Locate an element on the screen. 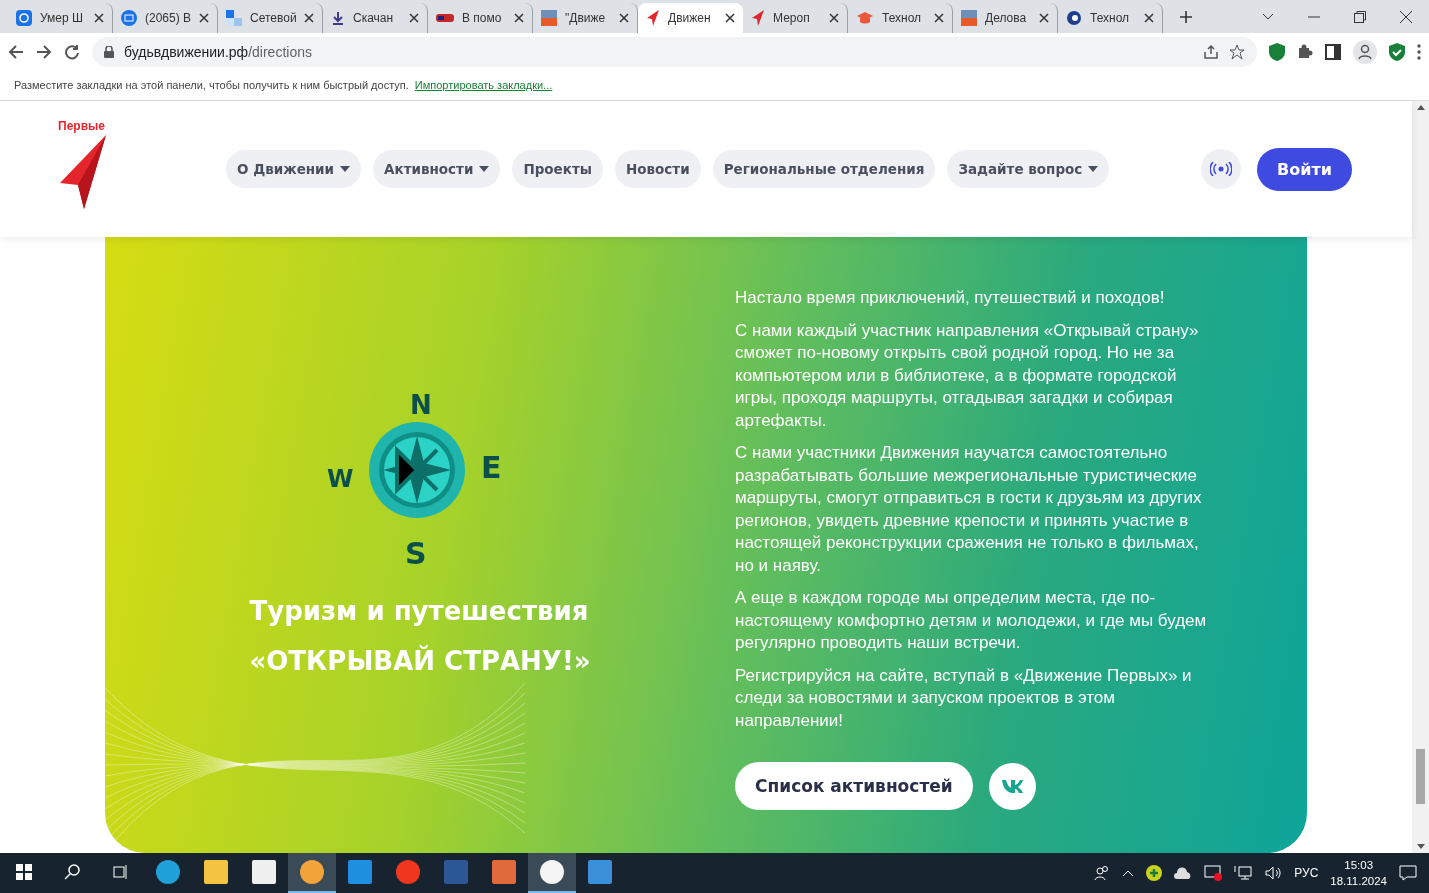 The height and width of the screenshot is (893, 1429). nav-item: Проекты is located at coordinates (557, 169).